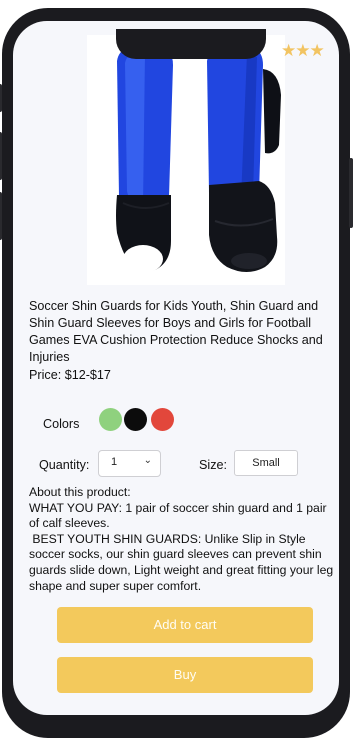  What do you see at coordinates (198, 159) in the screenshot?
I see `shin-guards-photo-icon` at bounding box center [198, 159].